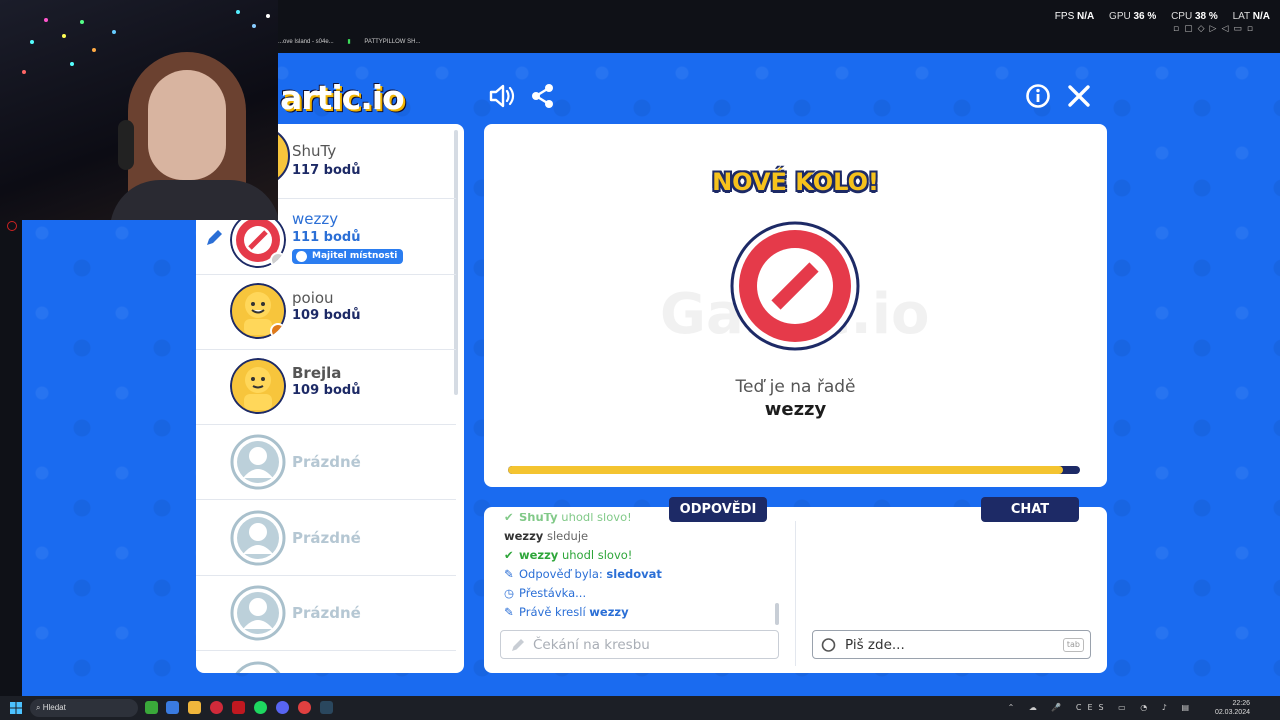  I want to click on progress-fill, so click(785, 470).